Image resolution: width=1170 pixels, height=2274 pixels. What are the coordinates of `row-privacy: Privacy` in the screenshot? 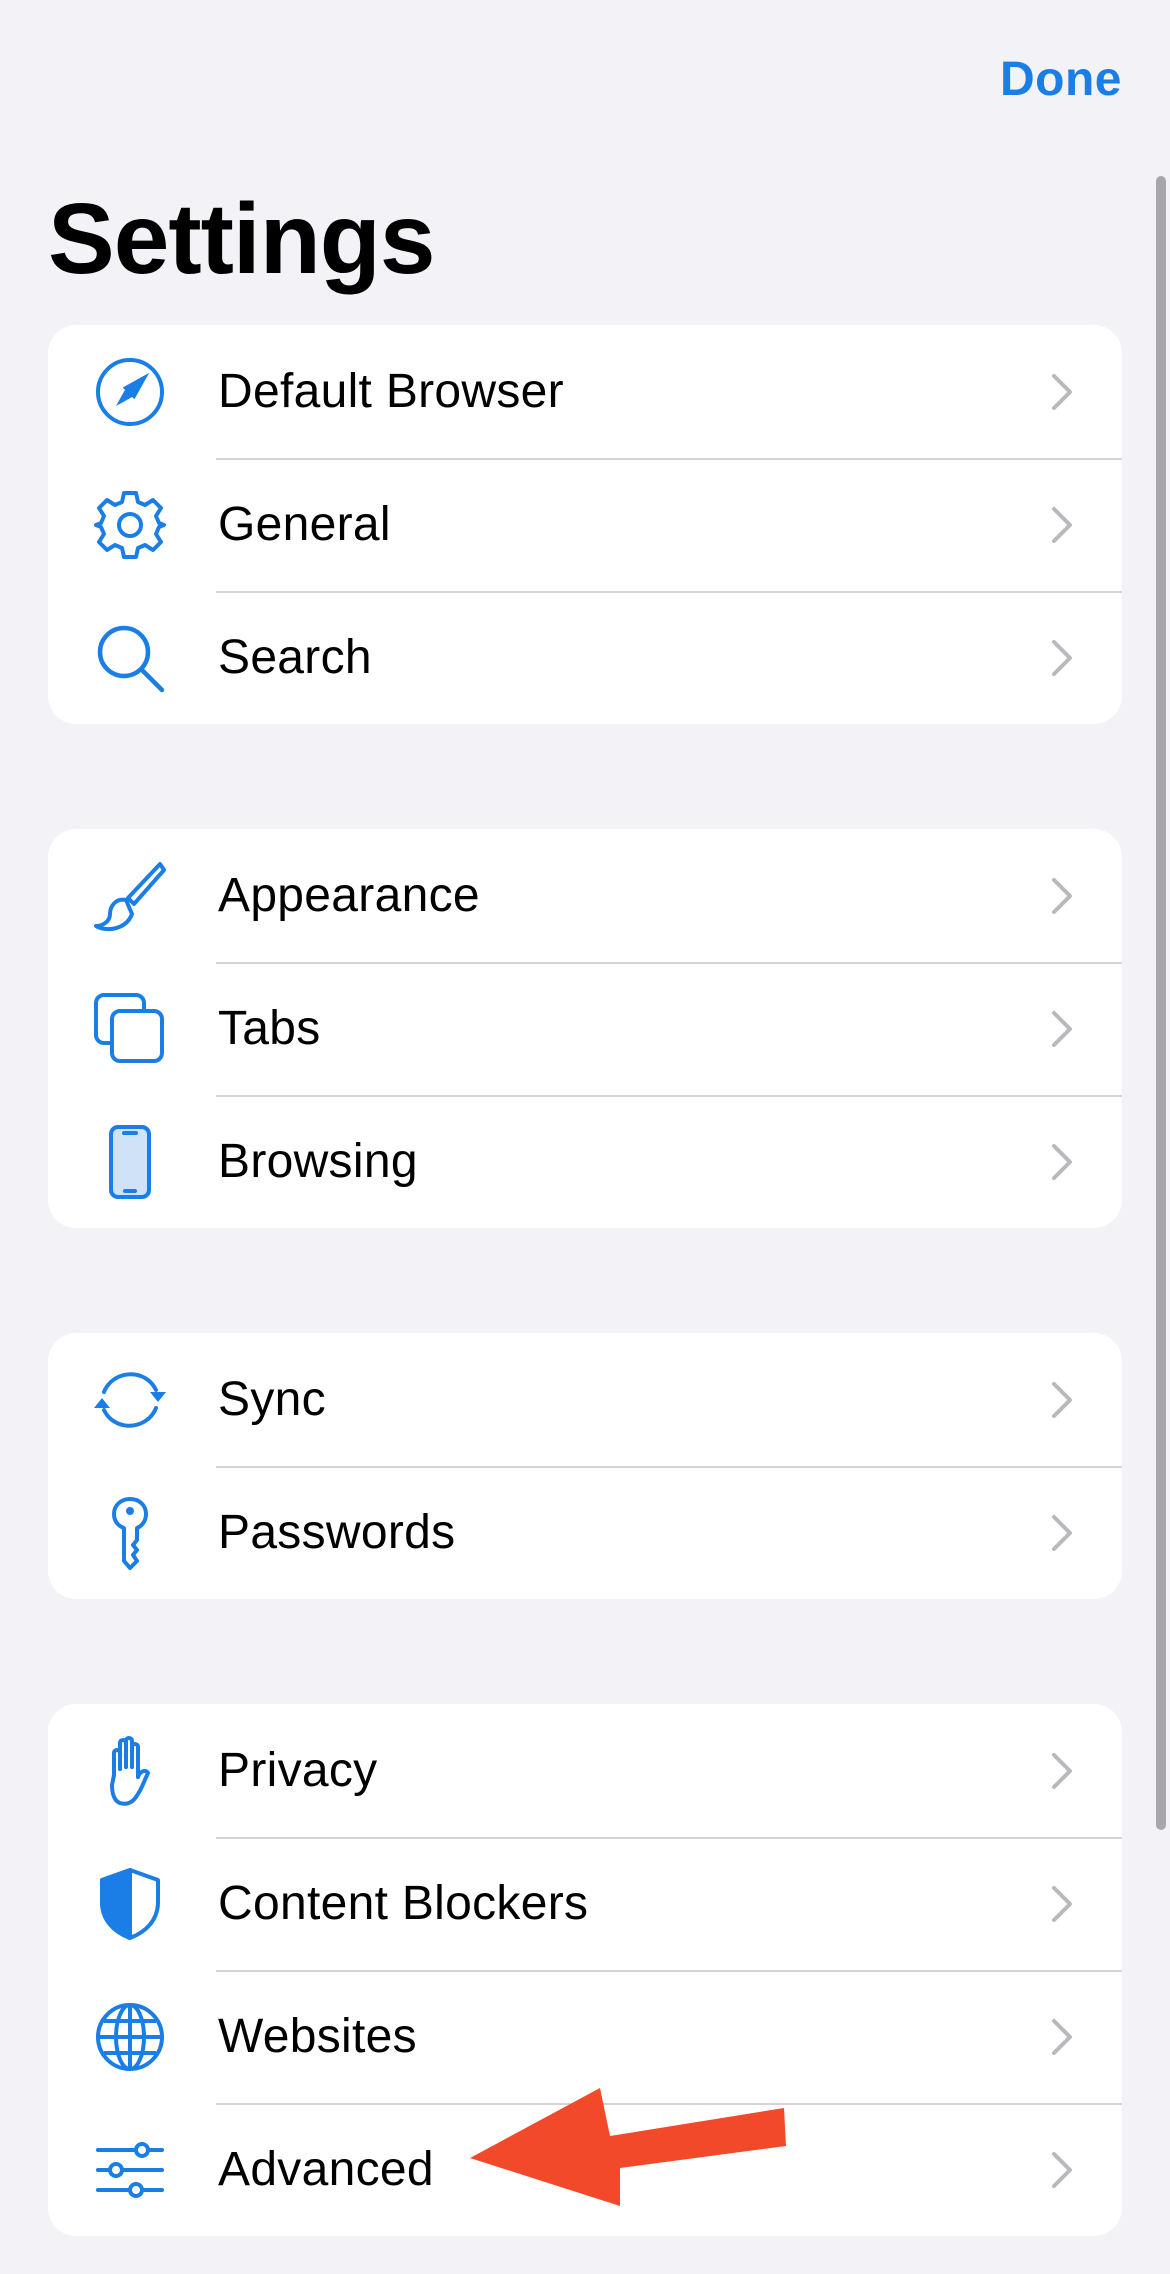 It's located at (585, 1770).